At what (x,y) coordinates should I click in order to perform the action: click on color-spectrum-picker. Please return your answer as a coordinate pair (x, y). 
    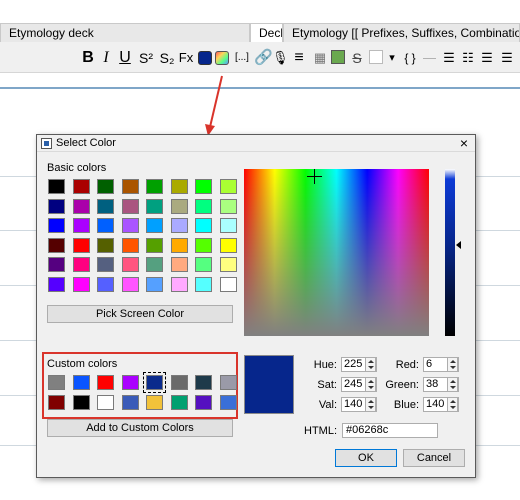
    Looking at the image, I should click on (336, 252).